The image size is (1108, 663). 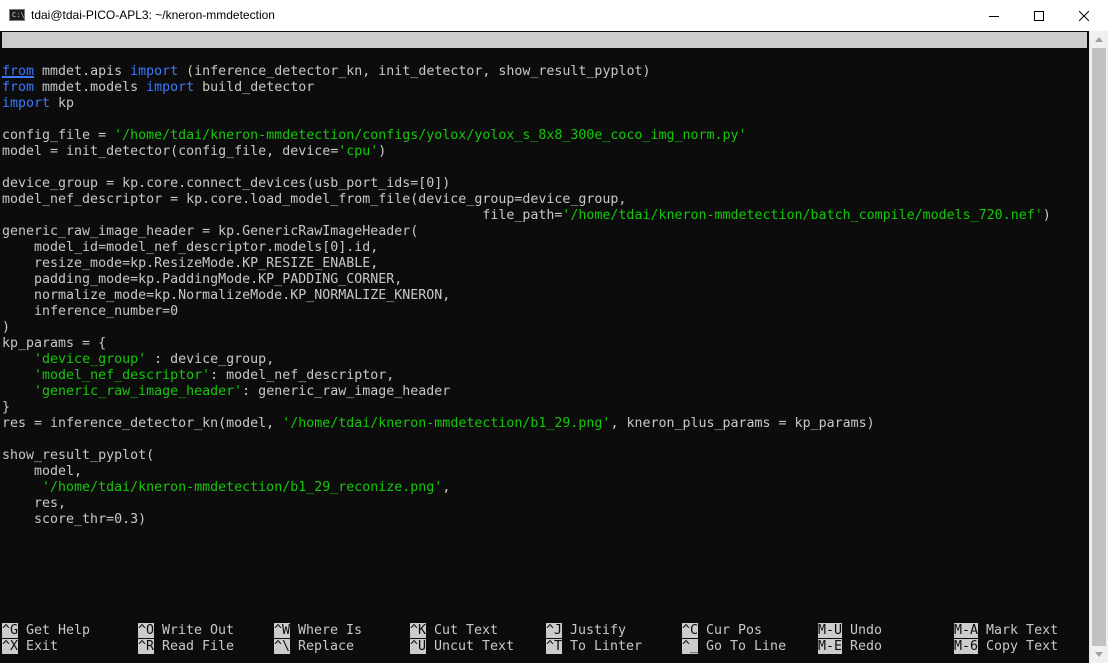 What do you see at coordinates (598, 630) in the screenshot?
I see `shortcut-label: Justify` at bounding box center [598, 630].